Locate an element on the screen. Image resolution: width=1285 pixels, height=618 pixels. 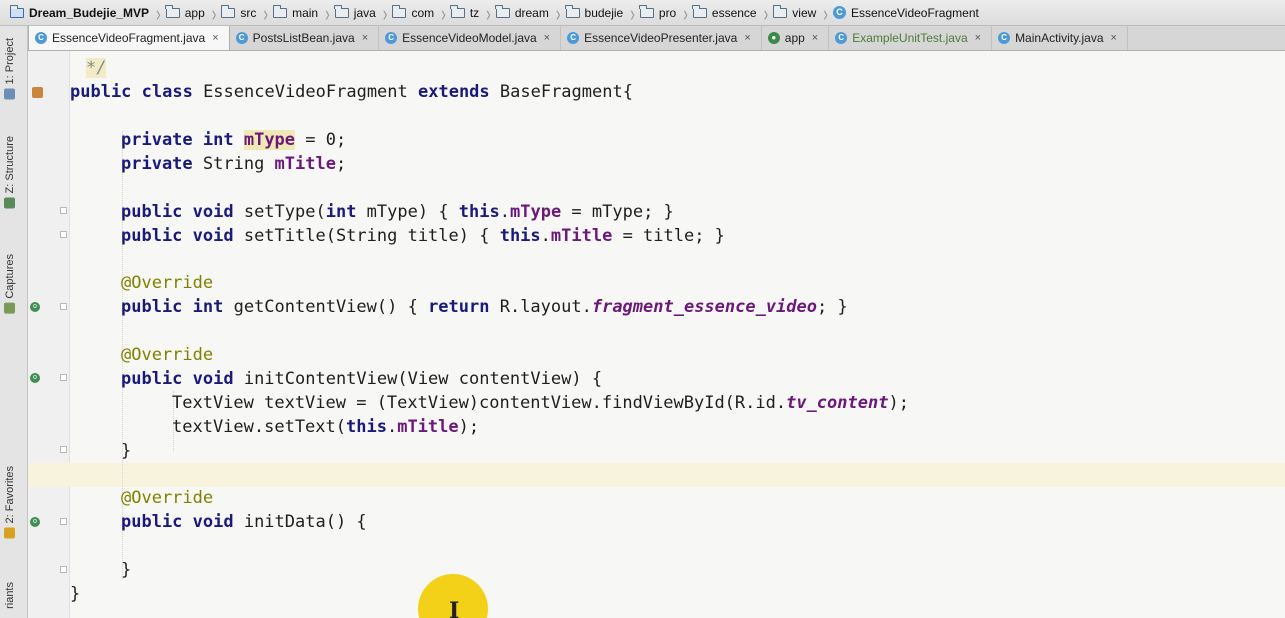
breadcrumb-label: main is located at coordinates (305, 12).